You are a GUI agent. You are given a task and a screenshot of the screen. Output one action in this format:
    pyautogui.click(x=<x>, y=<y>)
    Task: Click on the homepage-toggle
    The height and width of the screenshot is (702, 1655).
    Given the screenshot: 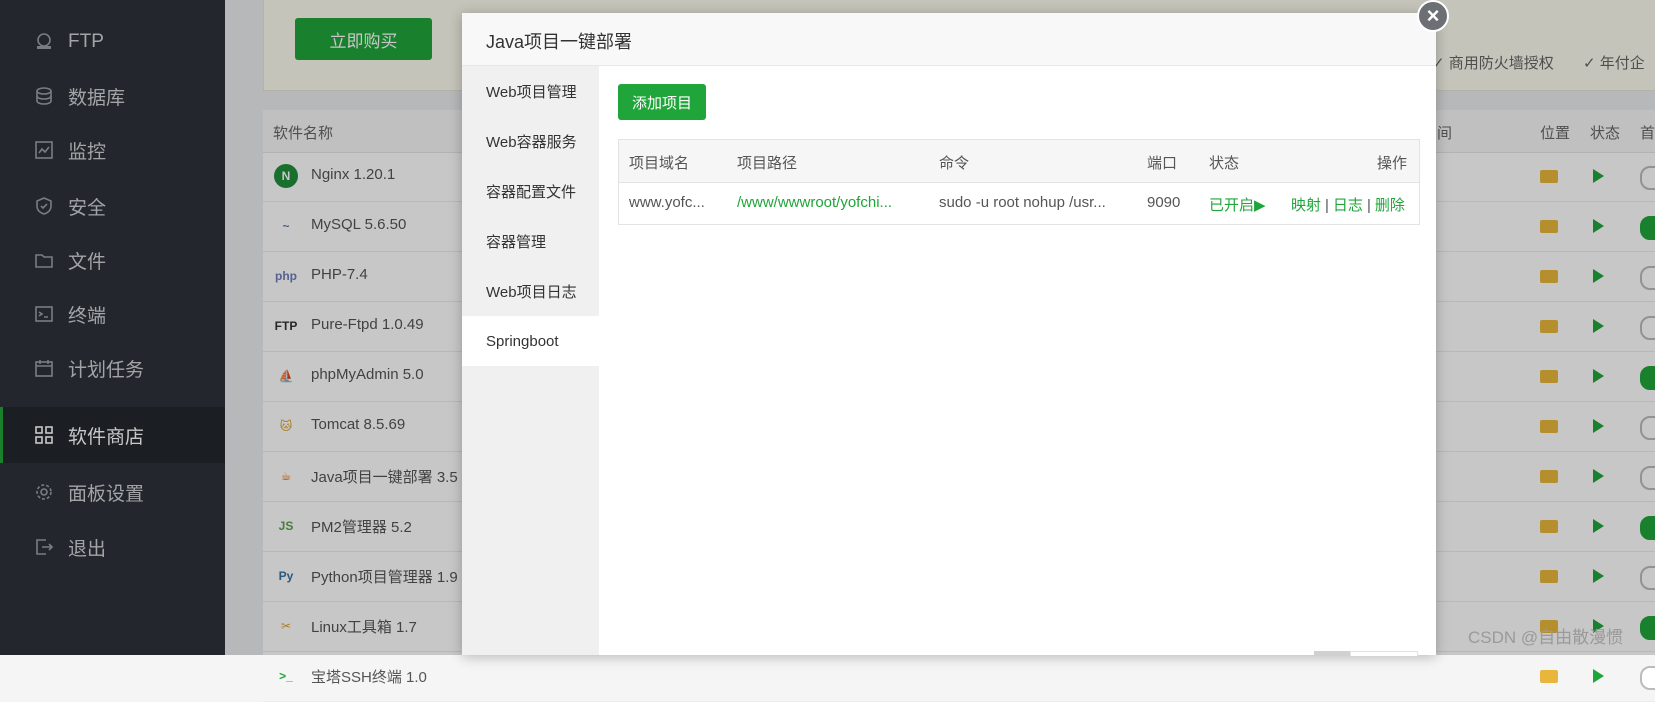 What is the action you would take?
    pyautogui.click(x=1647, y=678)
    